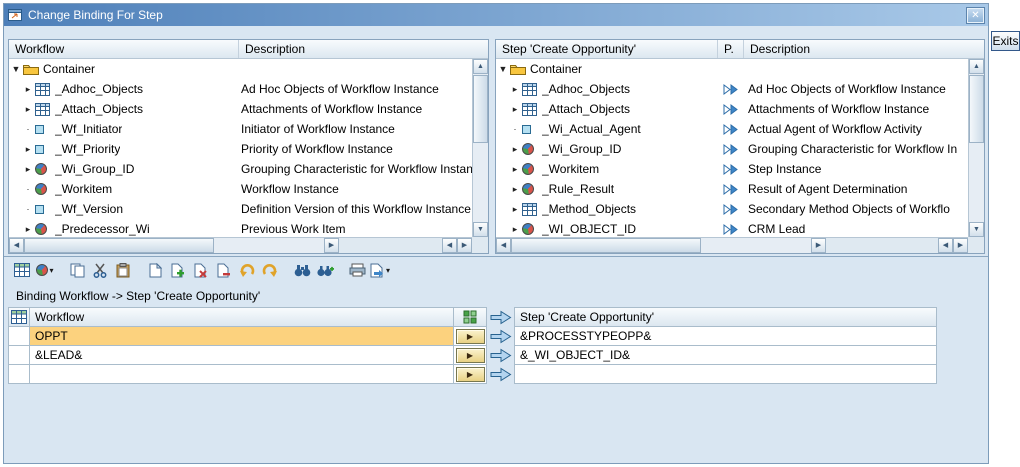 The height and width of the screenshot is (467, 1020). What do you see at coordinates (242, 355) in the screenshot?
I see `binding-source-cell: &LEAD&` at bounding box center [242, 355].